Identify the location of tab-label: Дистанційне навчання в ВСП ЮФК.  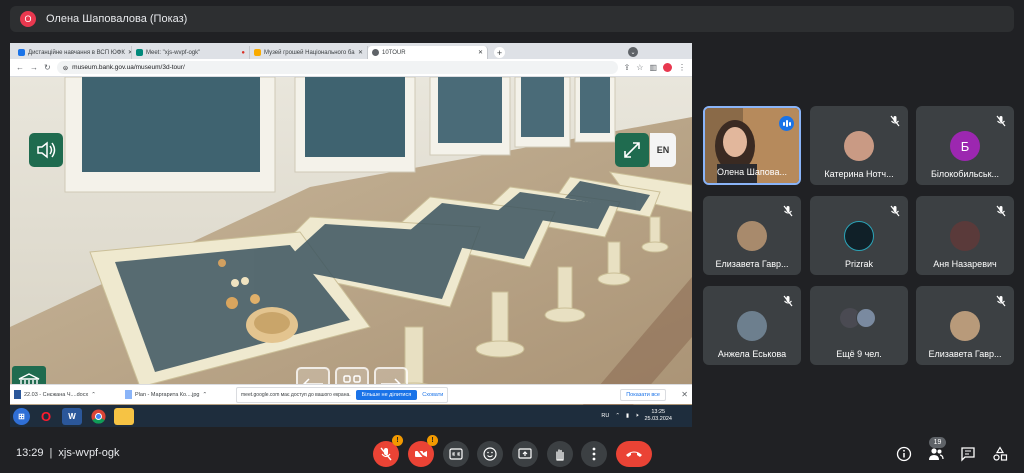
(76, 52).